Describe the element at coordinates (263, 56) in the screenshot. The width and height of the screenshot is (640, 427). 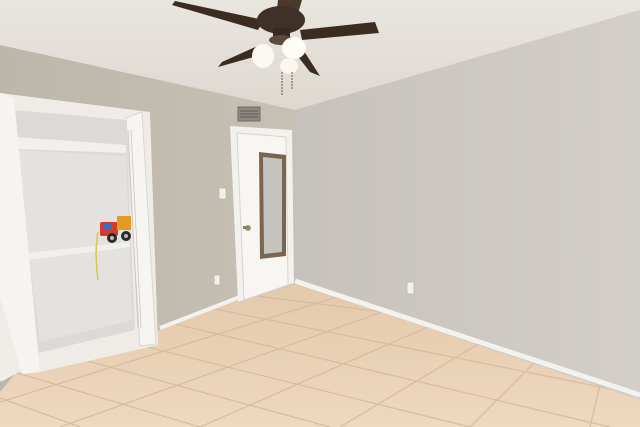
I see `fan-light-left` at that location.